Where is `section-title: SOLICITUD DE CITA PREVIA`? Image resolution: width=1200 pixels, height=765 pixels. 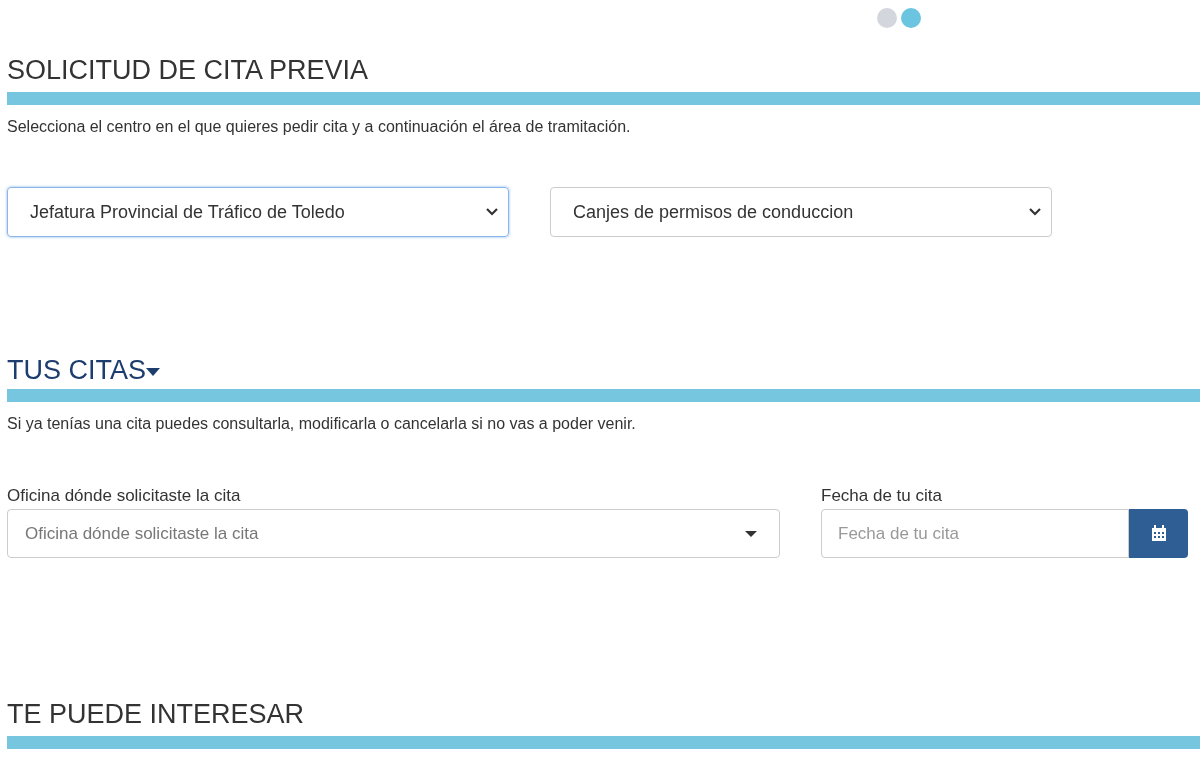
section-title: SOLICITUD DE CITA PREVIA is located at coordinates (188, 70).